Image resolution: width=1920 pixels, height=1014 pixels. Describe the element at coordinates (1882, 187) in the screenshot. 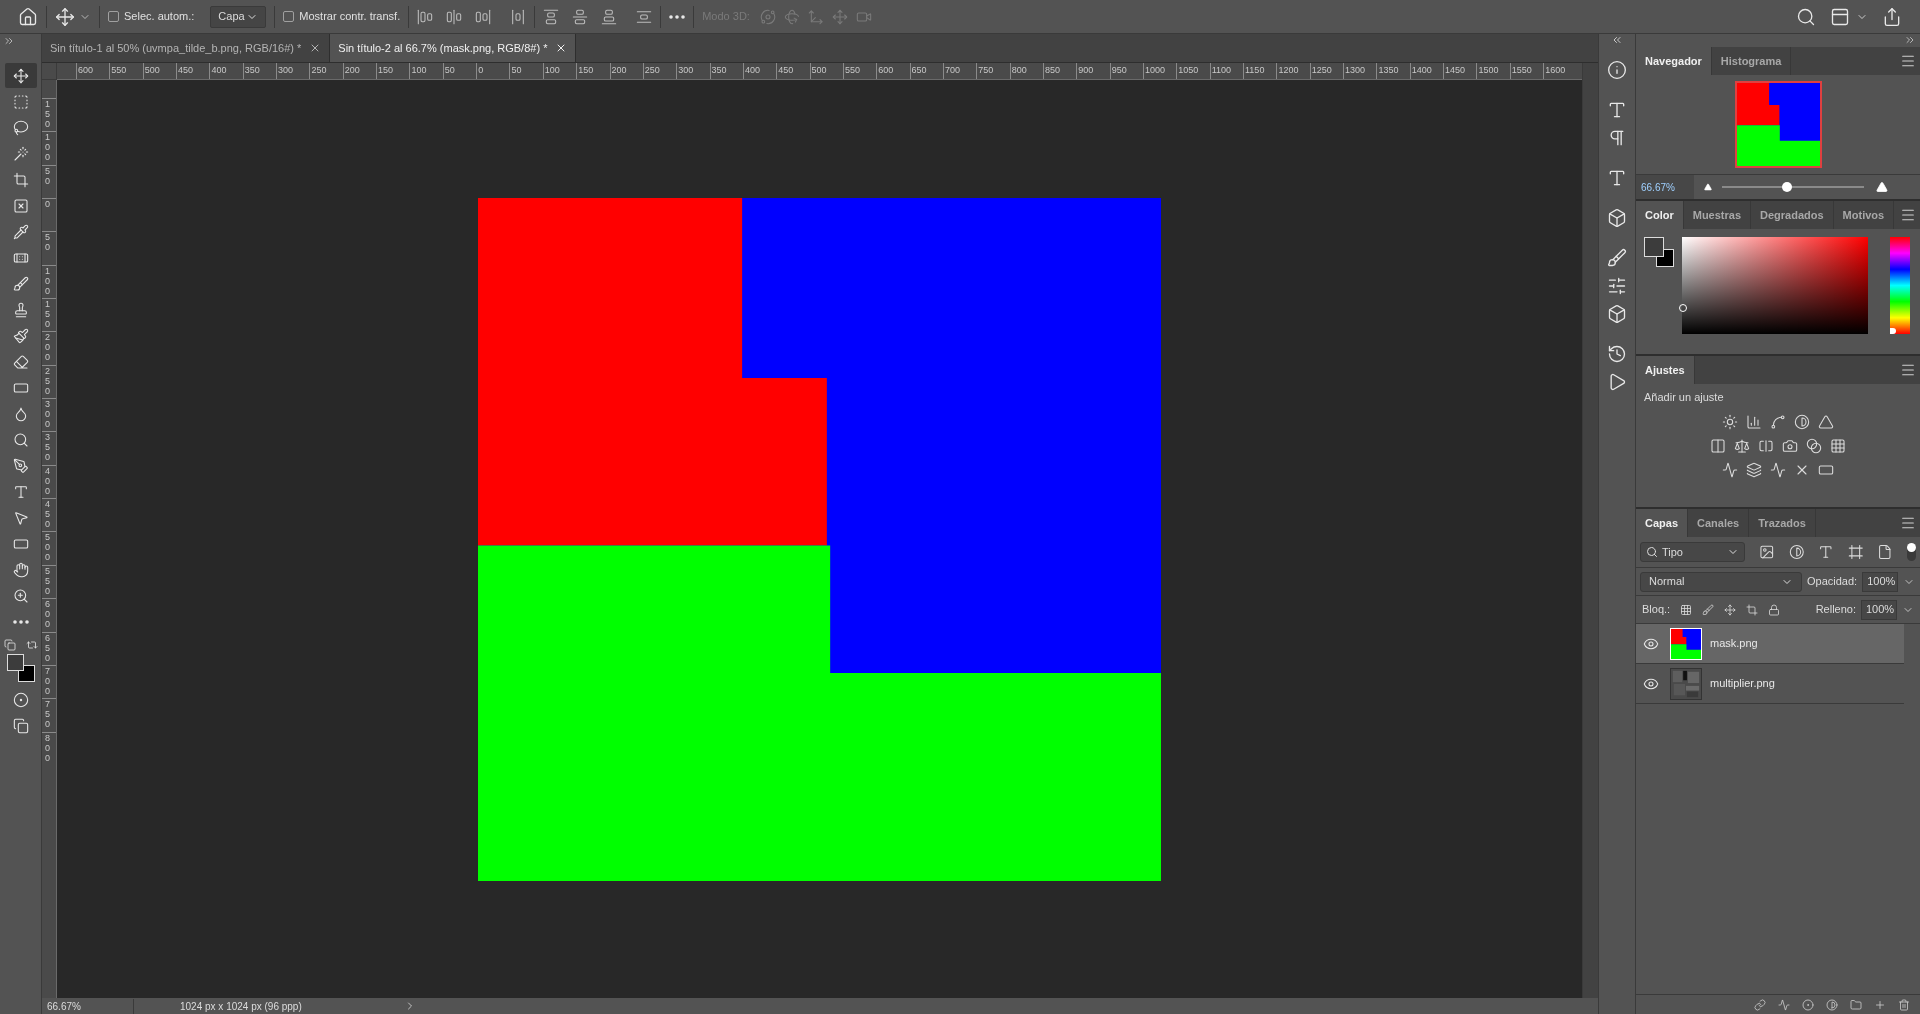

I see `zoom-in-icon` at that location.